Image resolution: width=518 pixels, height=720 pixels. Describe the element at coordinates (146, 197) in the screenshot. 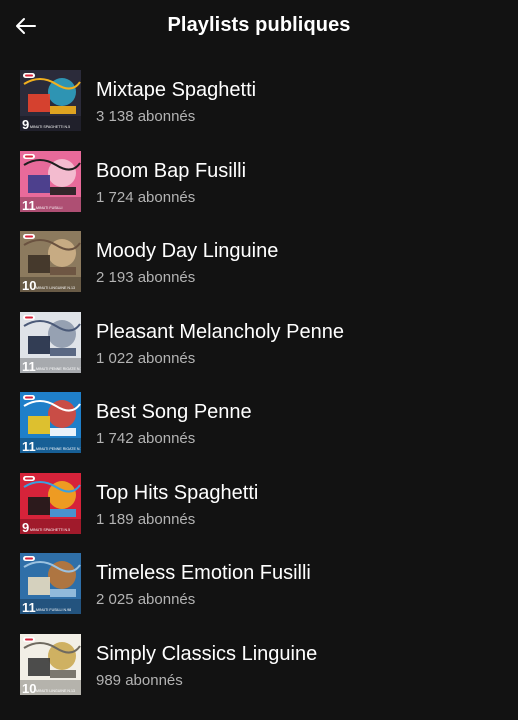

I see `playlist-followers: 1 724 abonnés` at that location.